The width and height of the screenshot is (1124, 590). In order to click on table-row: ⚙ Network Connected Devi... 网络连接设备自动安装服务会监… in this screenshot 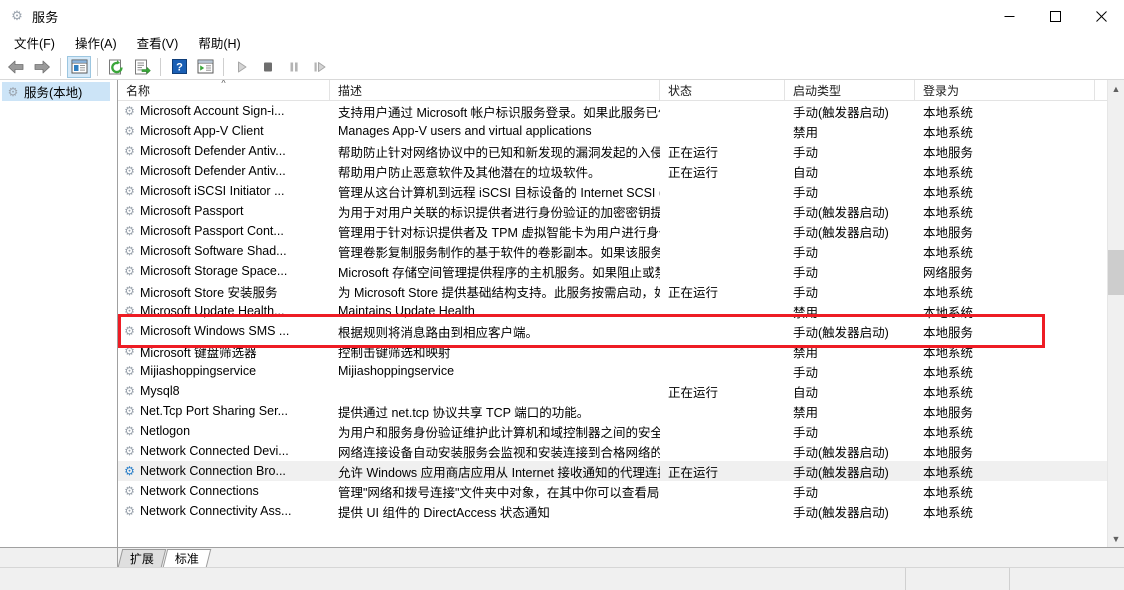, I will do `click(612, 451)`.